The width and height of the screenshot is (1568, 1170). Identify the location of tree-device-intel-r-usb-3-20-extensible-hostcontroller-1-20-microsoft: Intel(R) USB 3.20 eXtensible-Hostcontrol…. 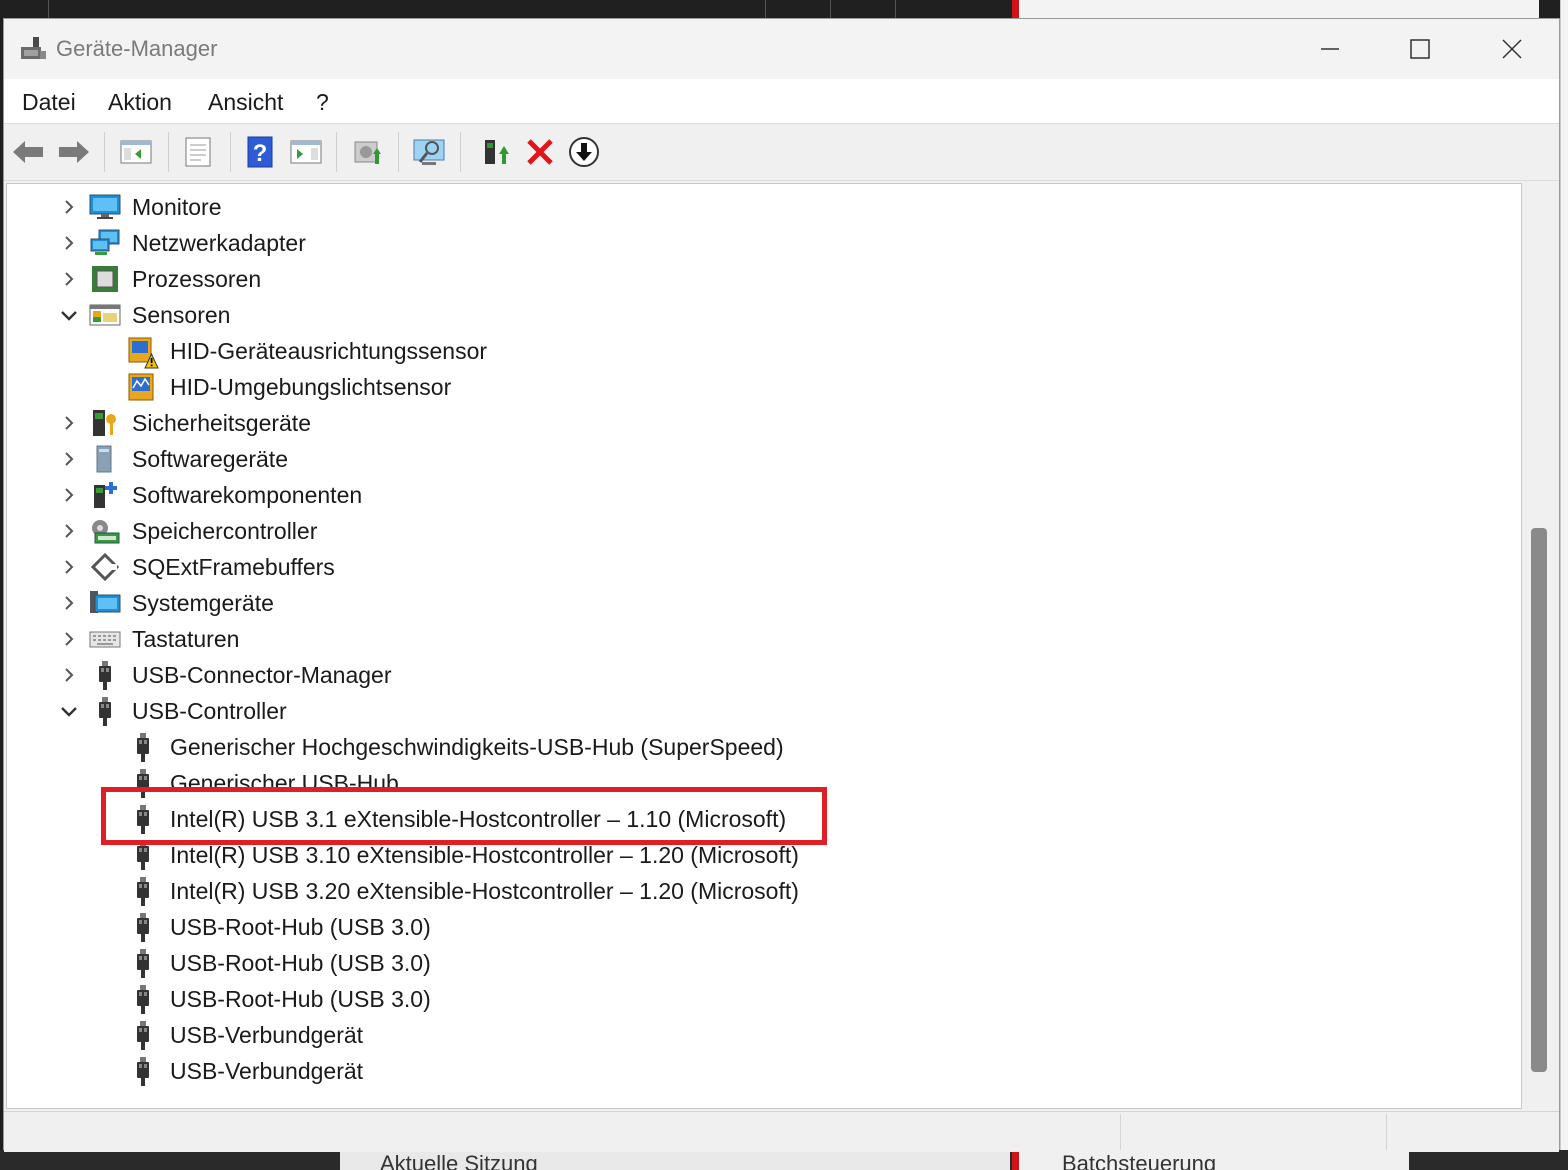
(757, 891).